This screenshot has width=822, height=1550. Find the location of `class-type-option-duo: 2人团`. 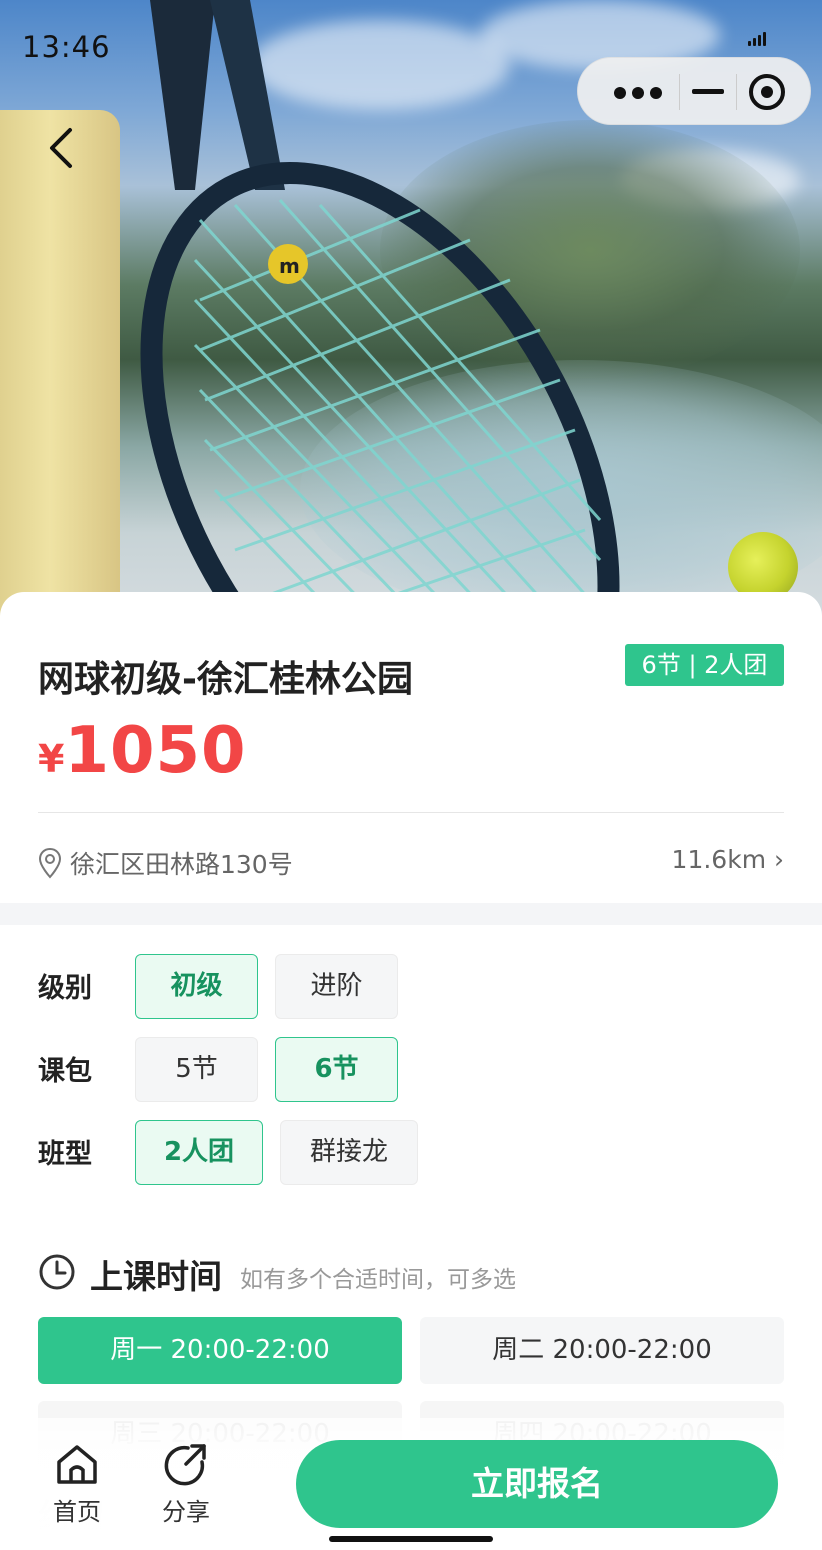

class-type-option-duo: 2人团 is located at coordinates (199, 1152).